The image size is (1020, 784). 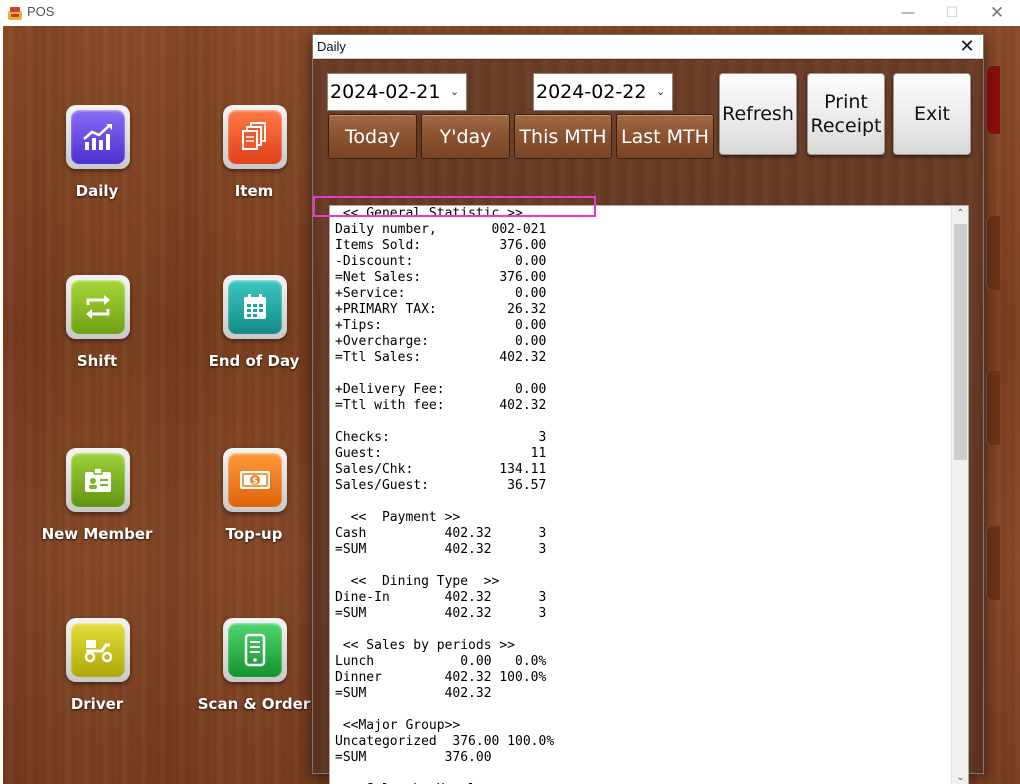 I want to click on close-icon: ✕, so click(x=997, y=13).